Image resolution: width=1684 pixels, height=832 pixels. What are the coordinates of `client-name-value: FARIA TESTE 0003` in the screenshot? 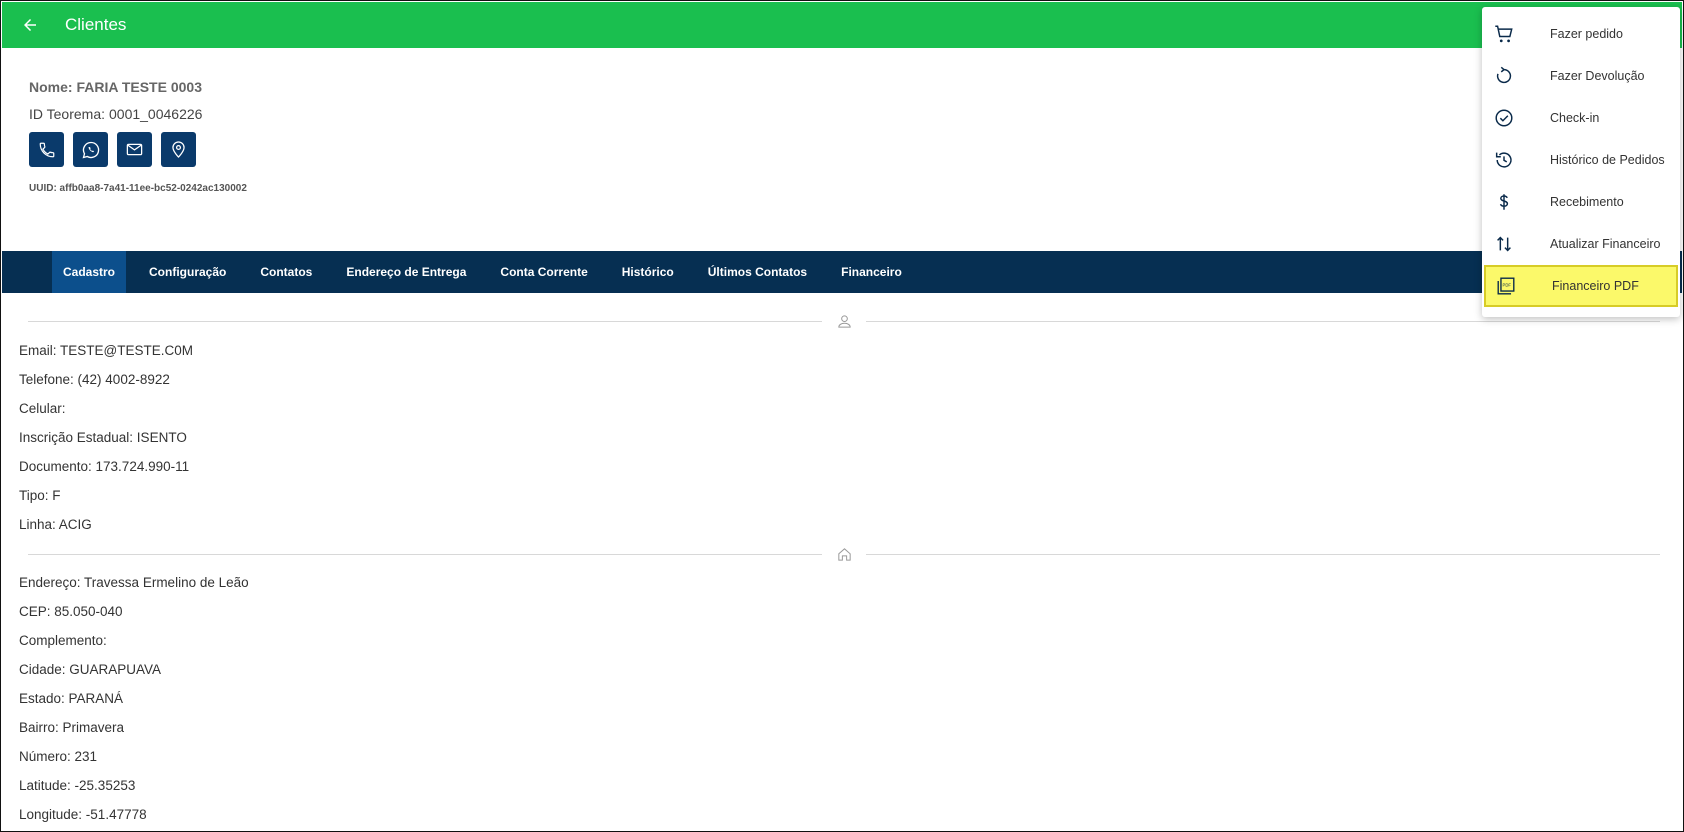 It's located at (139, 87).